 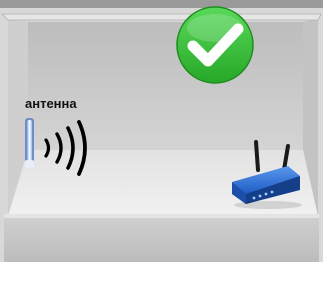 I want to click on bottom-margin, so click(x=161, y=272).